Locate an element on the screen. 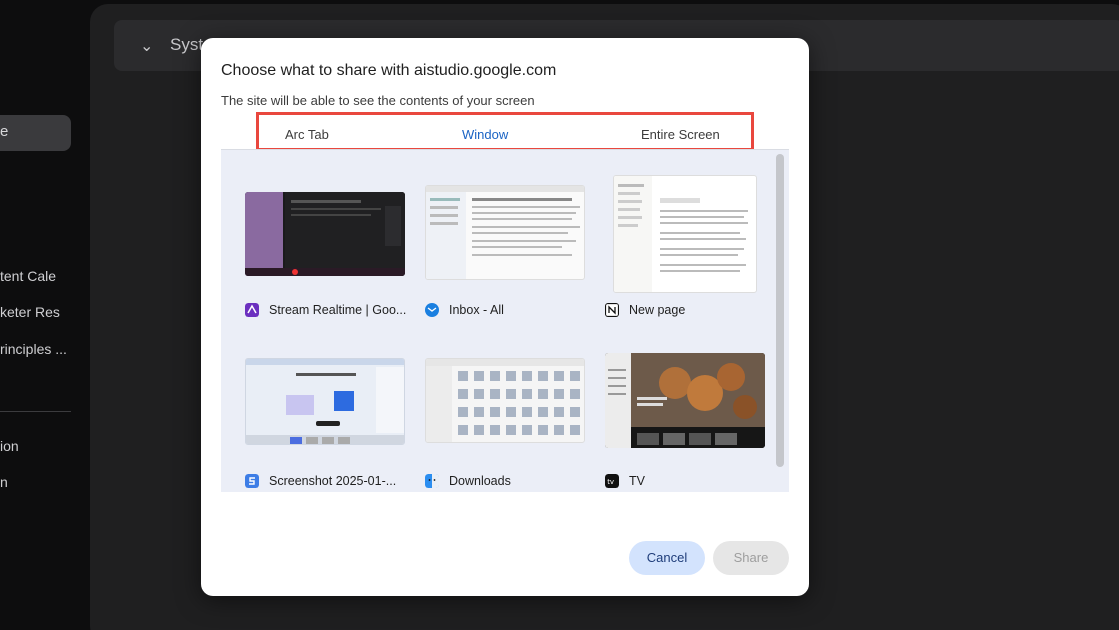 The width and height of the screenshot is (1119, 630). sidebar-item-label: e is located at coordinates (4, 131).